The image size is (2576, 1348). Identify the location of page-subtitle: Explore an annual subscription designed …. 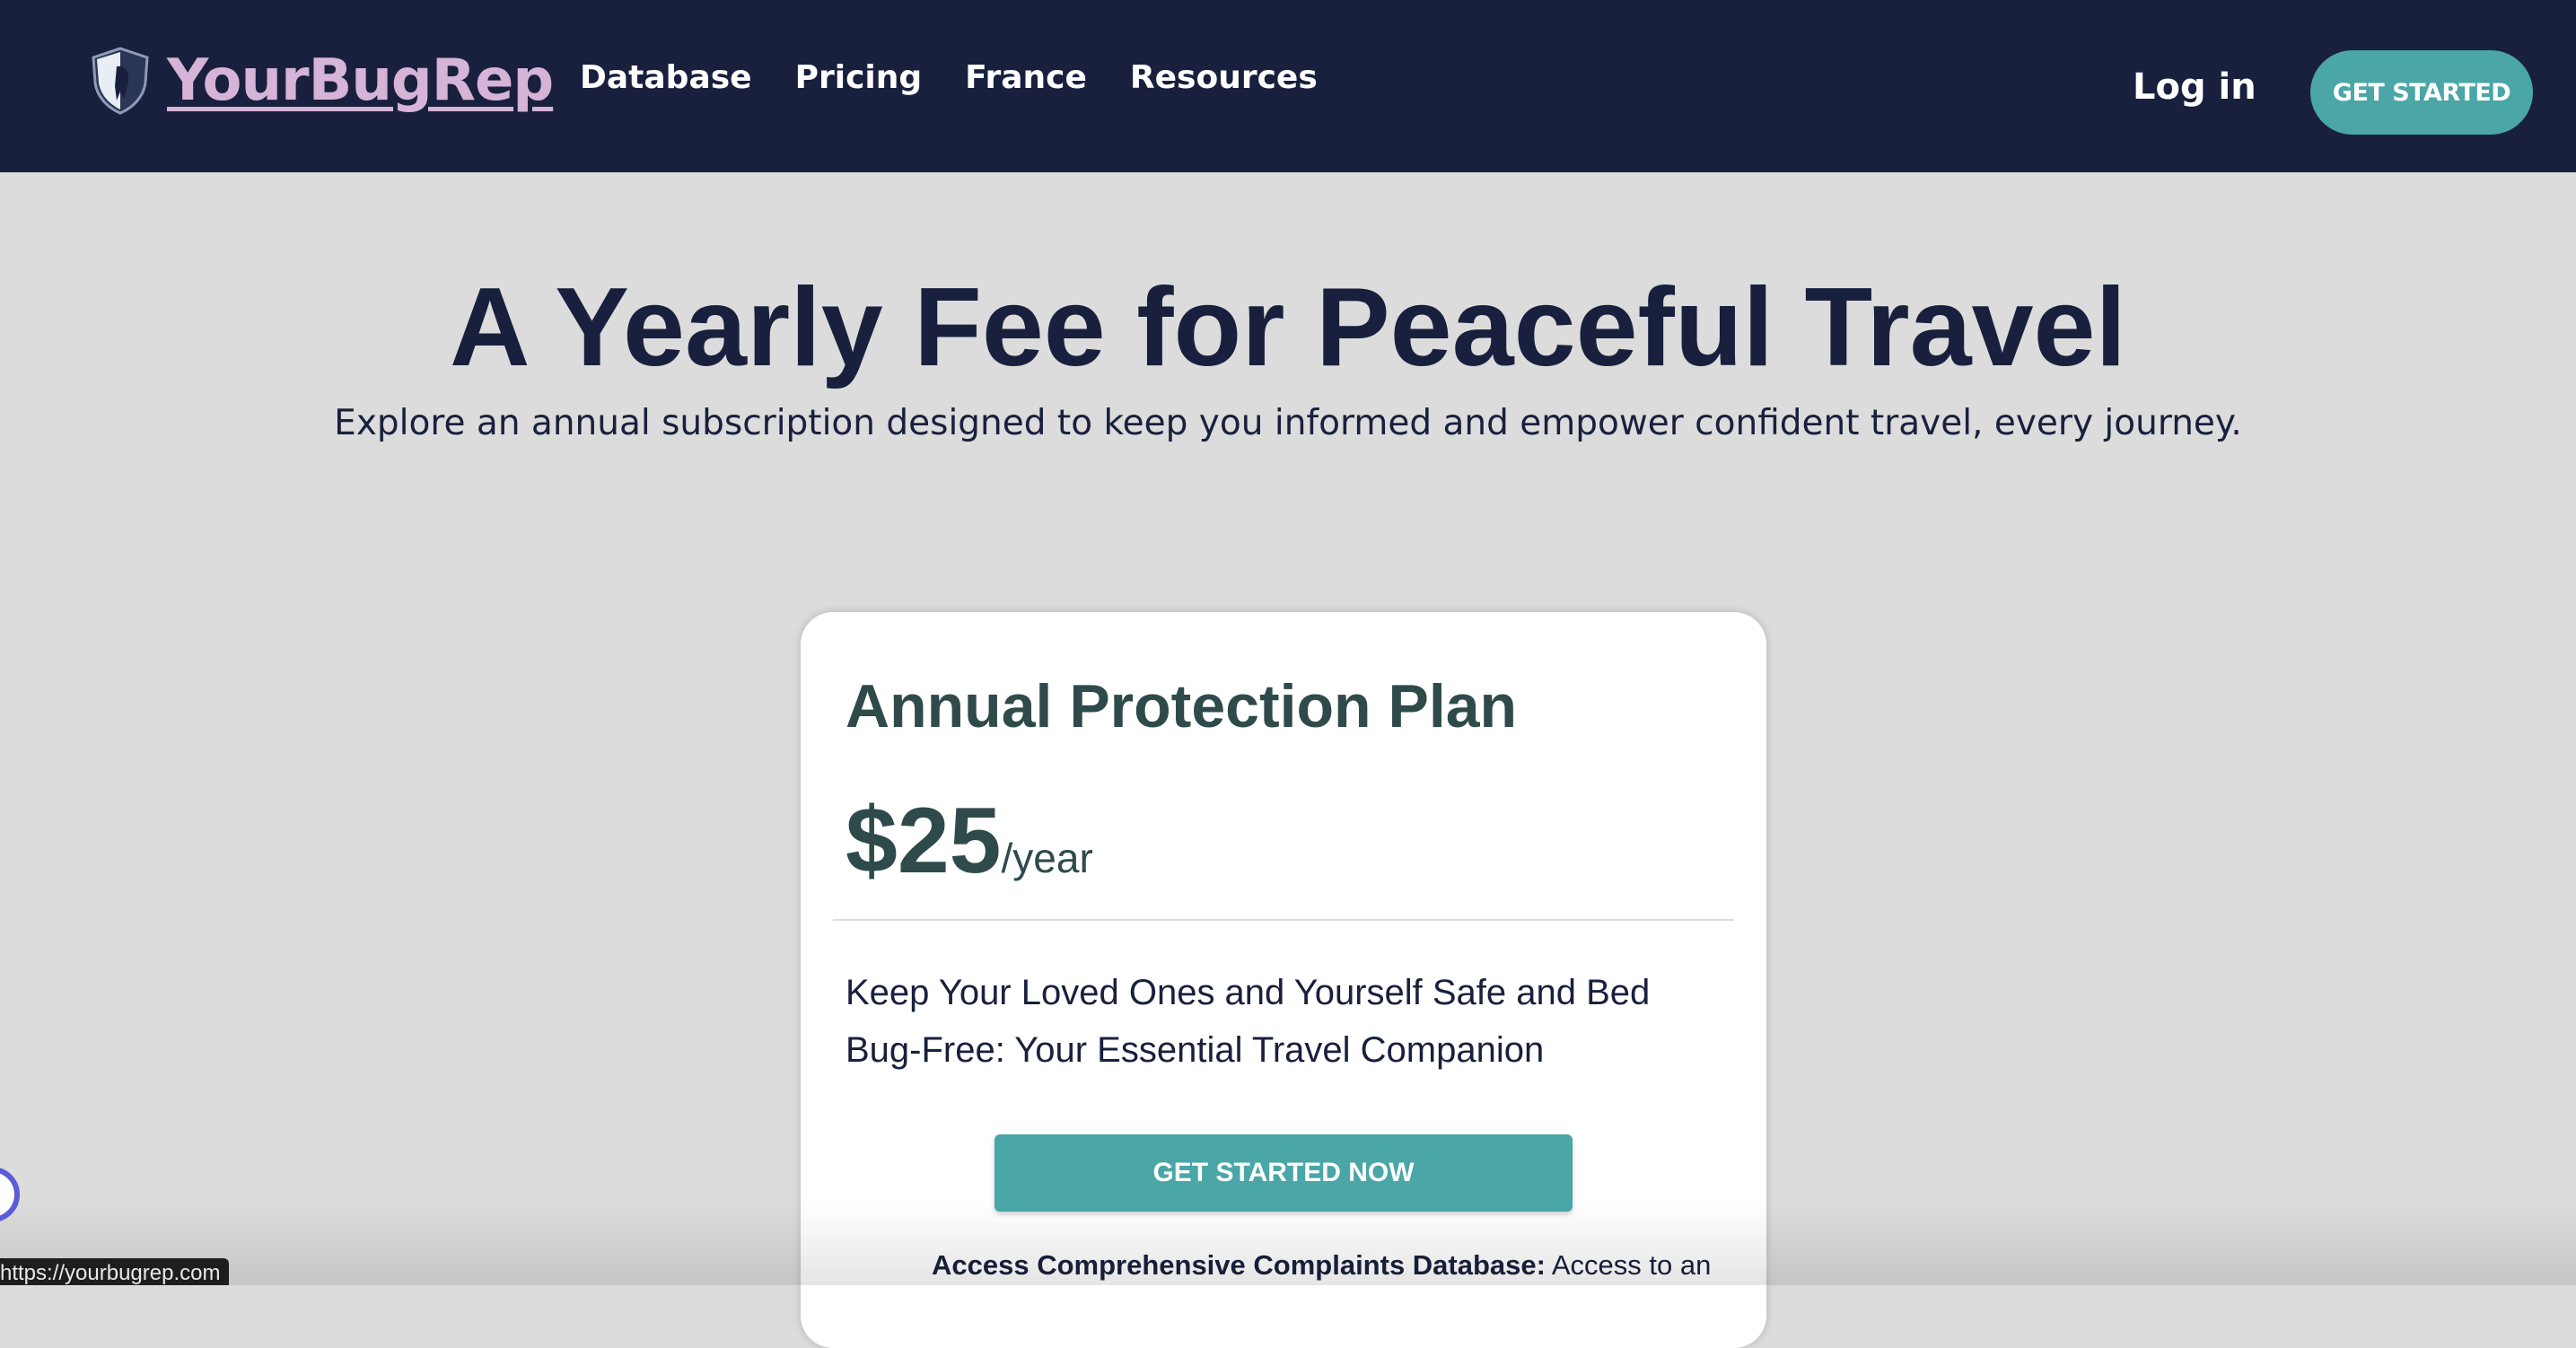
(1288, 423).